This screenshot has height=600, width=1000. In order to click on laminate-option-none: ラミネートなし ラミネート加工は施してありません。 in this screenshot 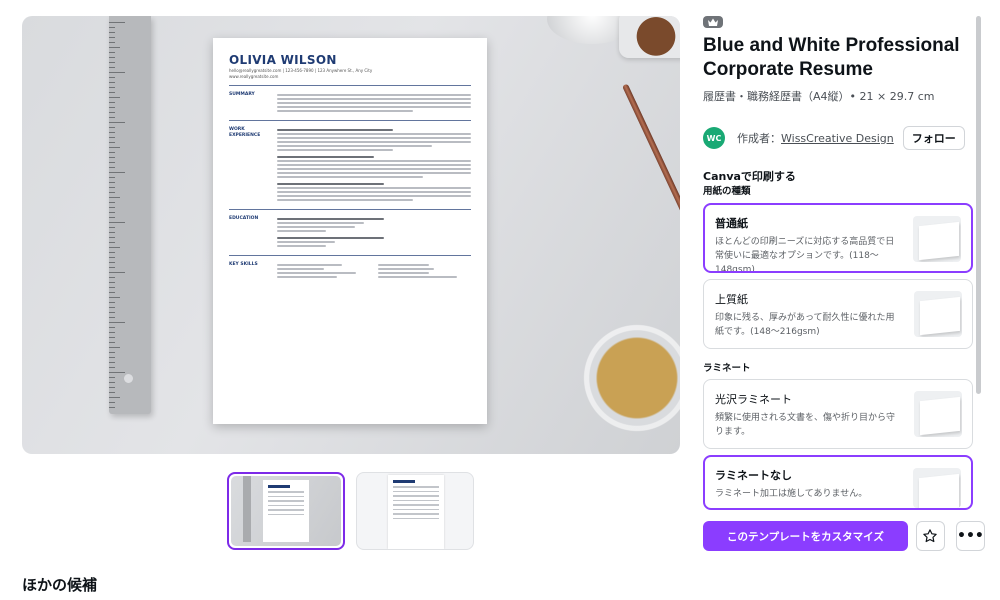, I will do `click(838, 482)`.